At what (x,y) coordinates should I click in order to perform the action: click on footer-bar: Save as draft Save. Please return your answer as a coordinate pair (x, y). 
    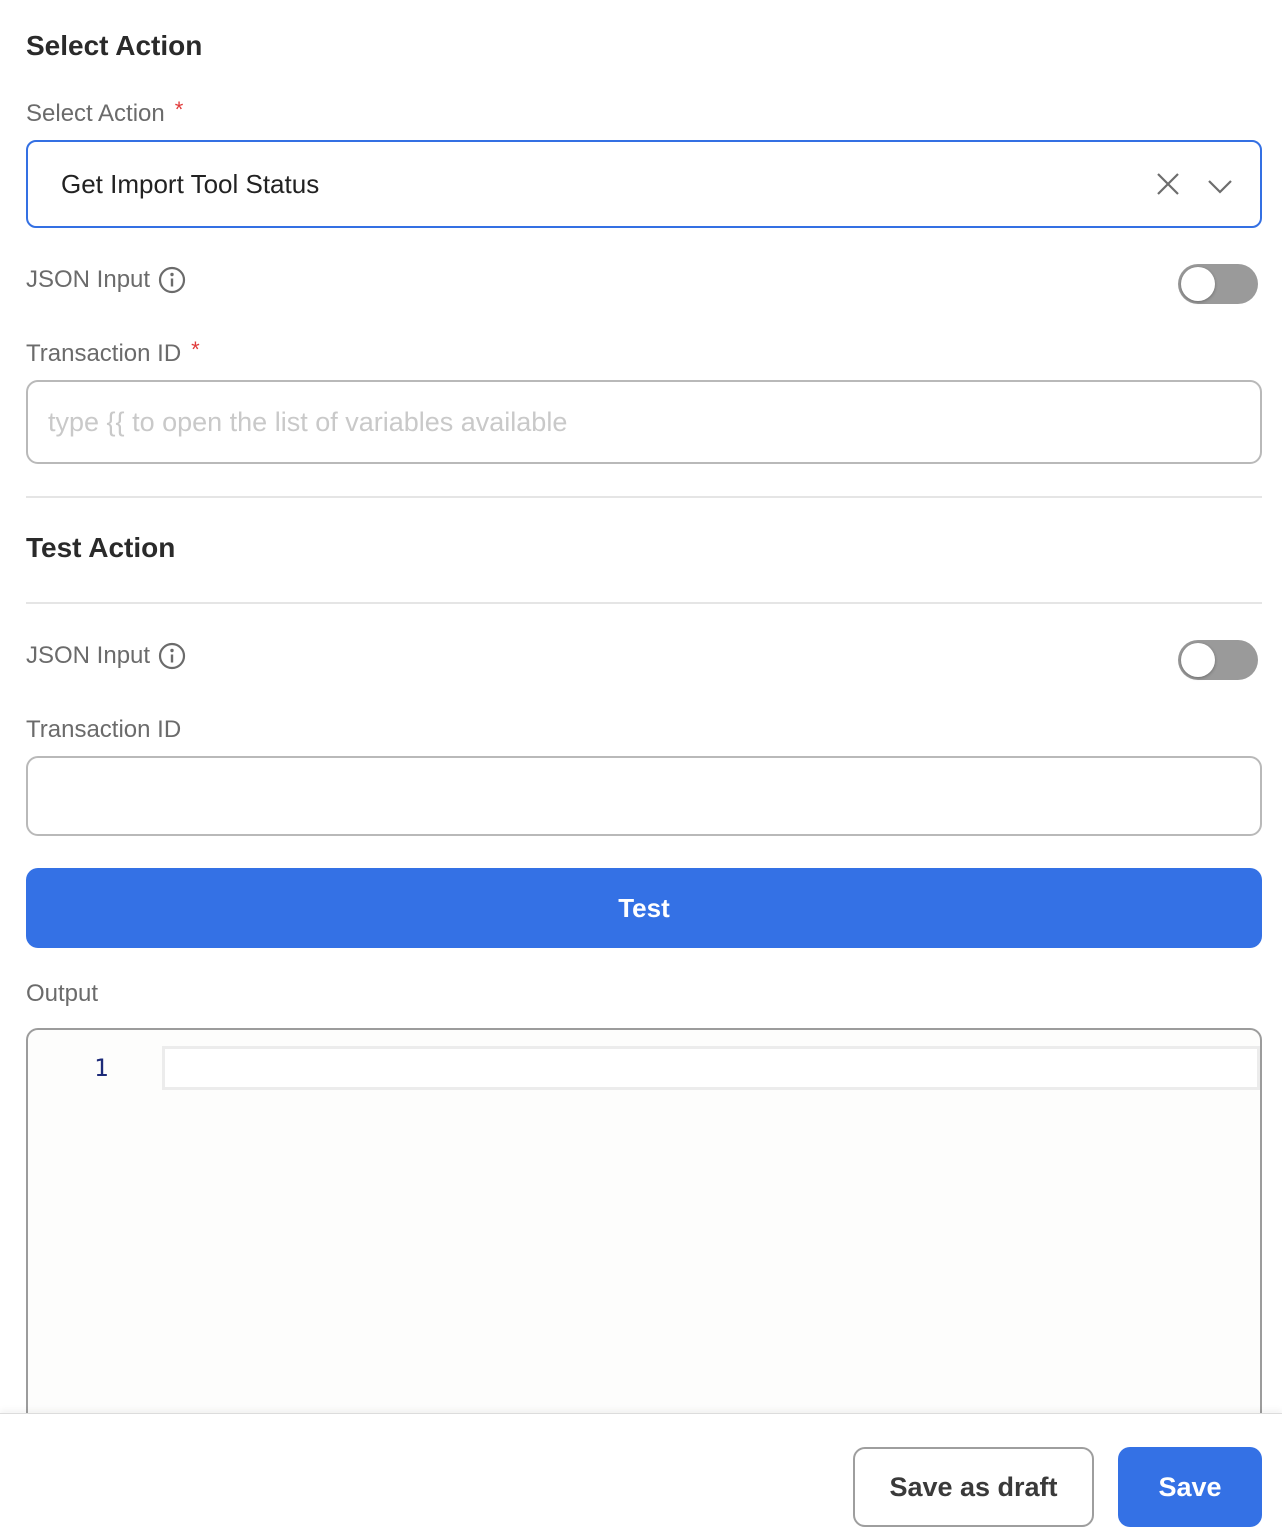
    Looking at the image, I should click on (641, 1476).